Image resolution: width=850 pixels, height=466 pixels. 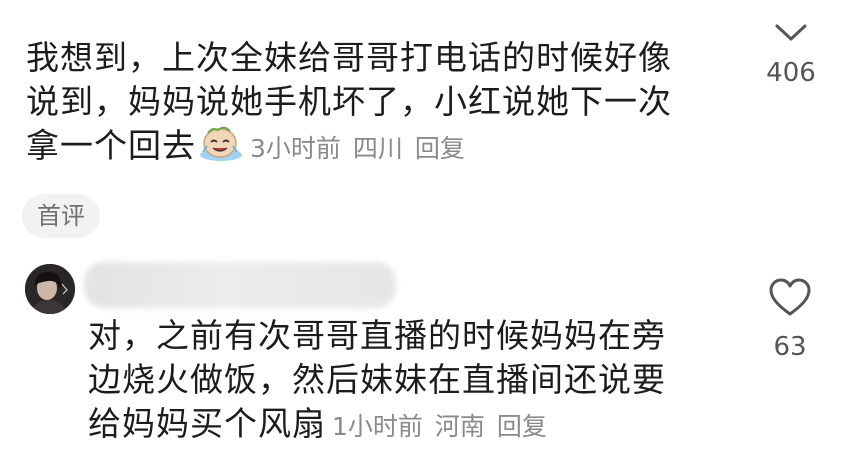 I want to click on username-redacted, so click(x=240, y=285).